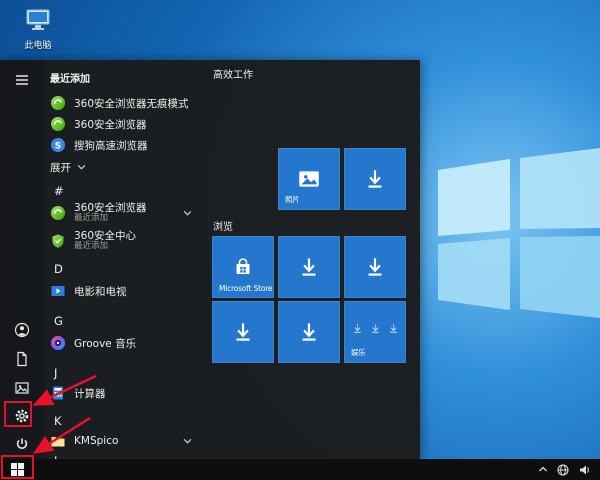 This screenshot has width=600, height=480. I want to click on wallpaper-windows-logo, so click(519, 233).